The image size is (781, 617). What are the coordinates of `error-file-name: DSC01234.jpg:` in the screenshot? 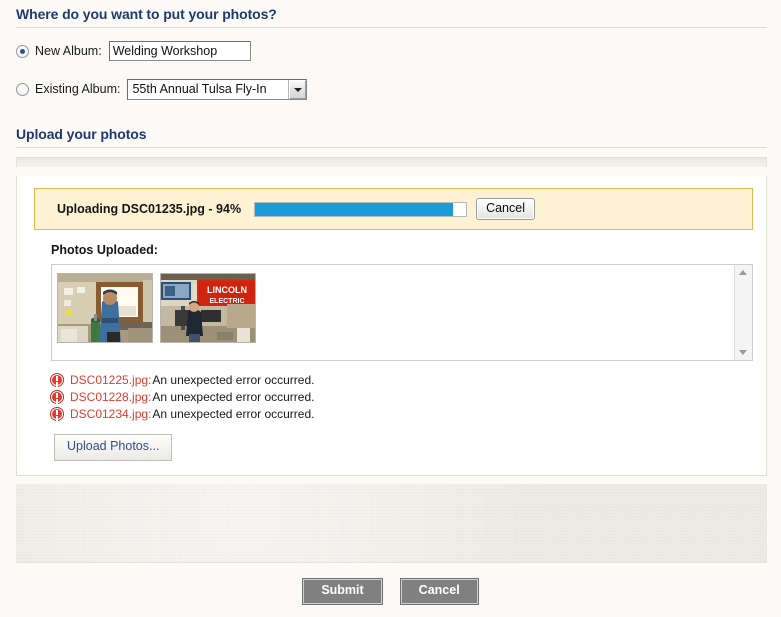 It's located at (111, 414).